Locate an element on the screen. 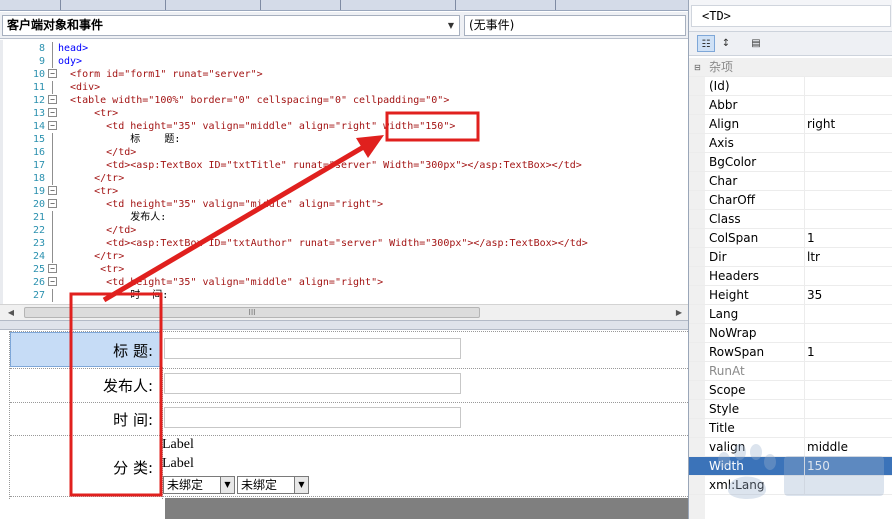 The height and width of the screenshot is (519, 892). property-row: Align right is located at coordinates (790, 124).